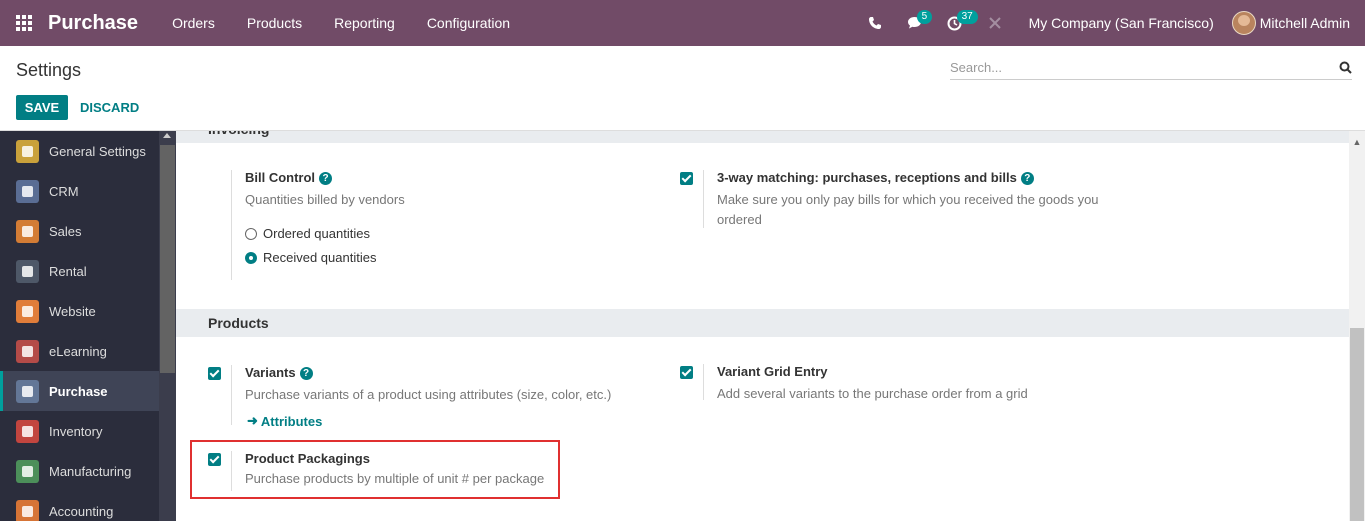  I want to click on sidebar-item-general-settings: General Settings, so click(79, 151).